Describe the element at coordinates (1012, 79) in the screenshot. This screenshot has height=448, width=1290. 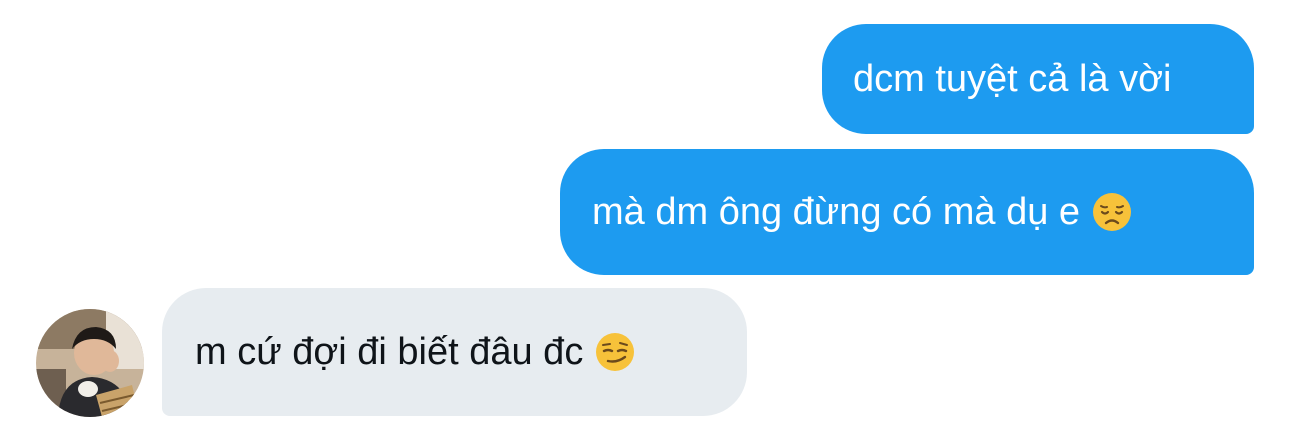
I see `message-text: dcm tuyệt cả là vời` at that location.